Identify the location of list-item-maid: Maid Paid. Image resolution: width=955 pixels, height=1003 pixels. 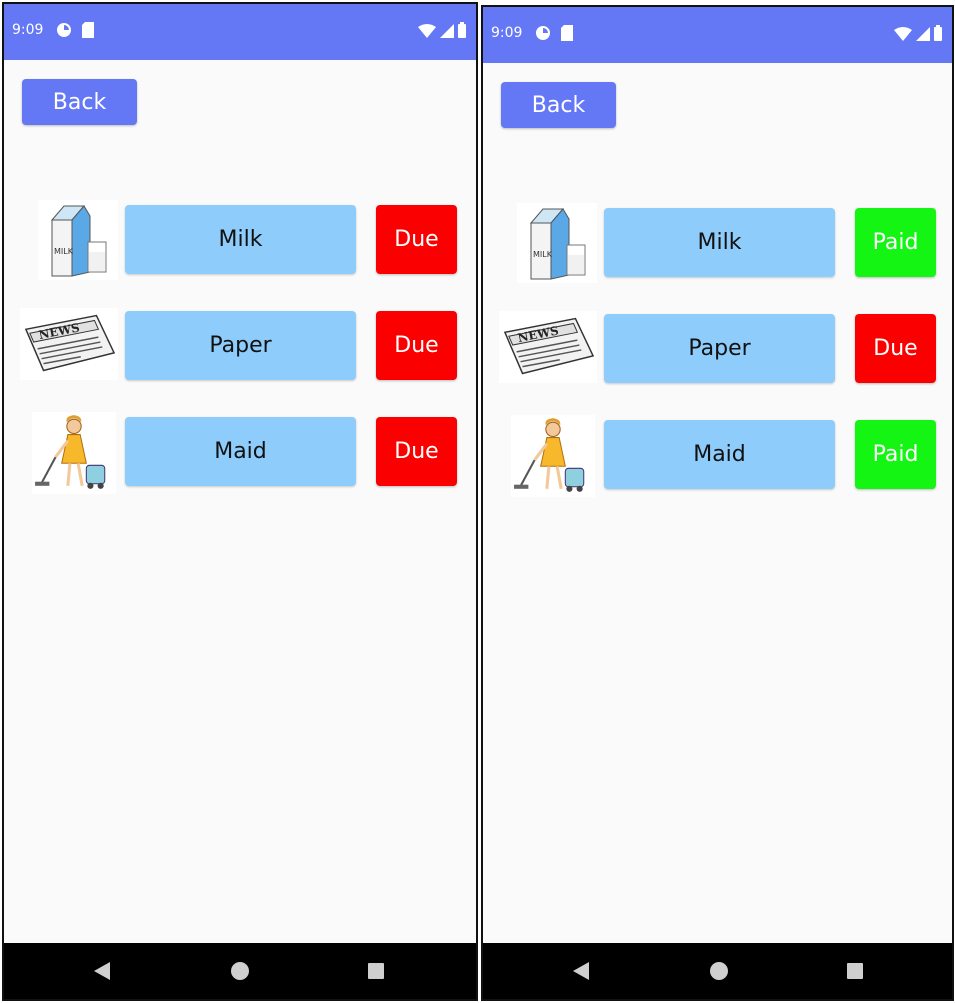
(717, 456).